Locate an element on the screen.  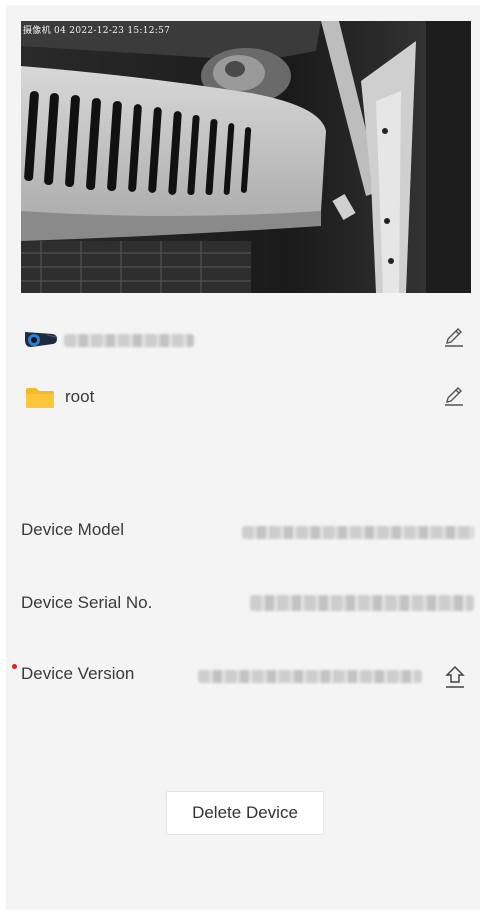
edit-folder-button is located at coordinates (454, 396).